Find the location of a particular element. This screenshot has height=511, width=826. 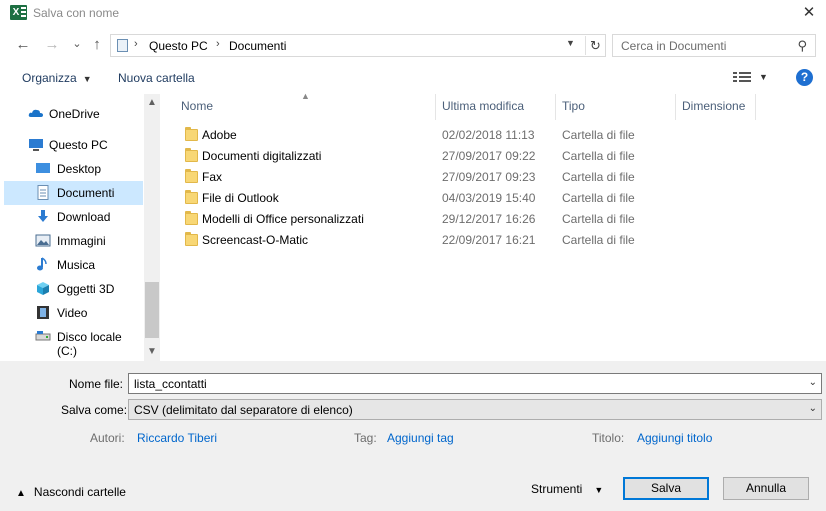

address-bar: › Questo PC › Documenti ▼ ↻ is located at coordinates (358, 45).